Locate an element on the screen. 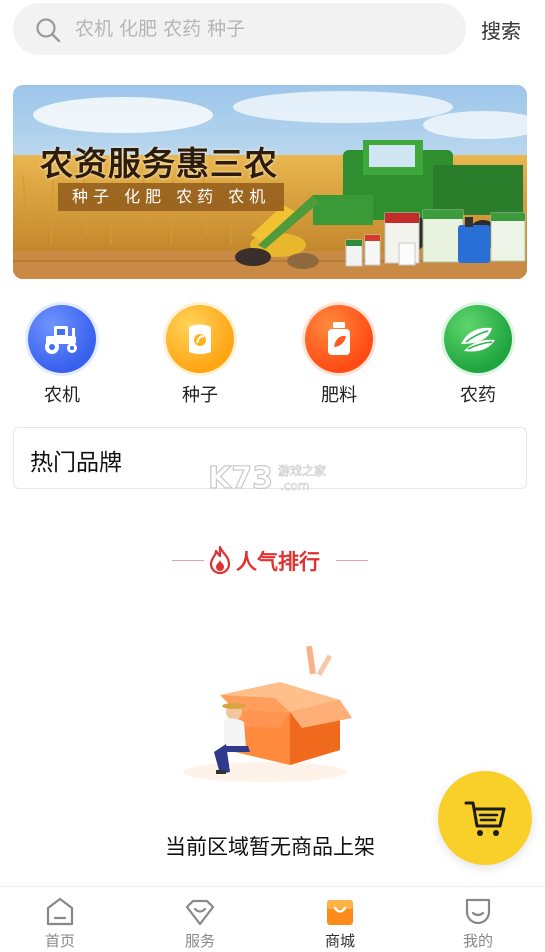 The image size is (545, 952). flame-icon is located at coordinates (220, 560).